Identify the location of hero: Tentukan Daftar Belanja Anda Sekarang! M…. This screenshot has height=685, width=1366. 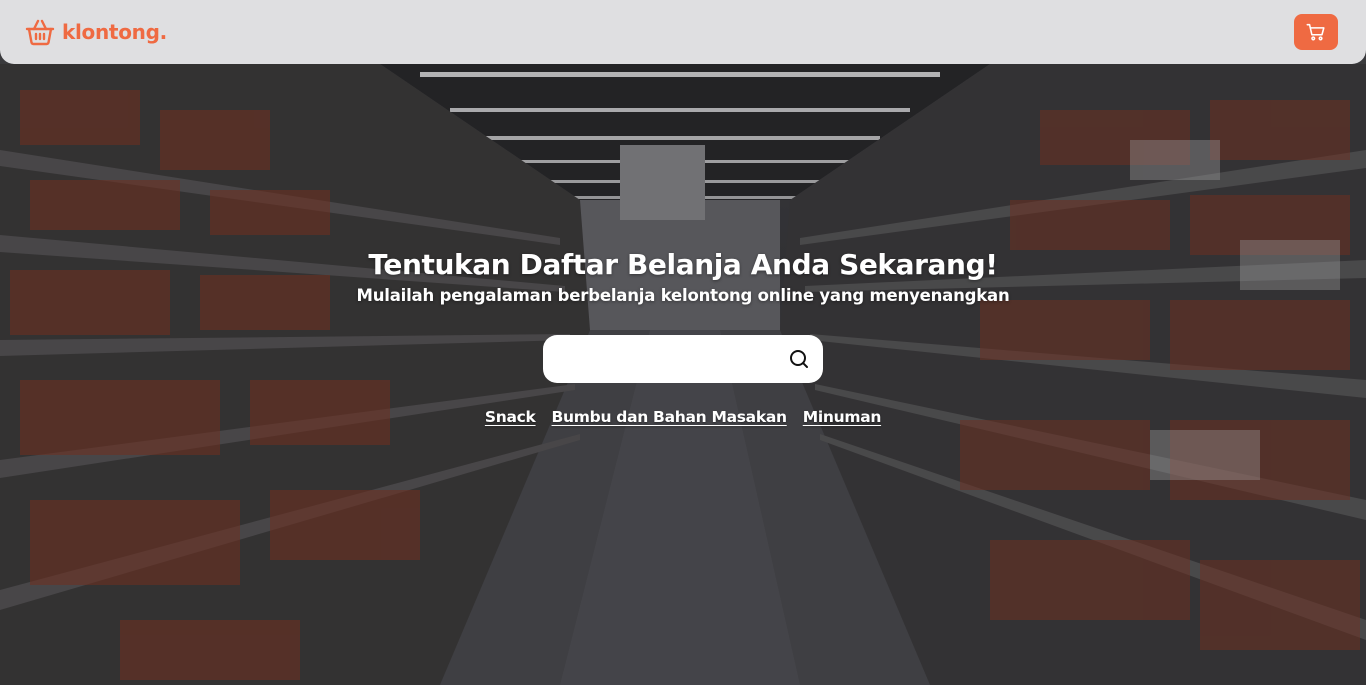
(683, 277).